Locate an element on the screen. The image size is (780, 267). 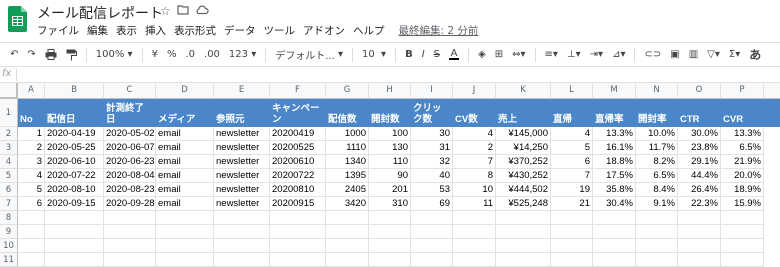
table-cell: 8.4% is located at coordinates (657, 190).